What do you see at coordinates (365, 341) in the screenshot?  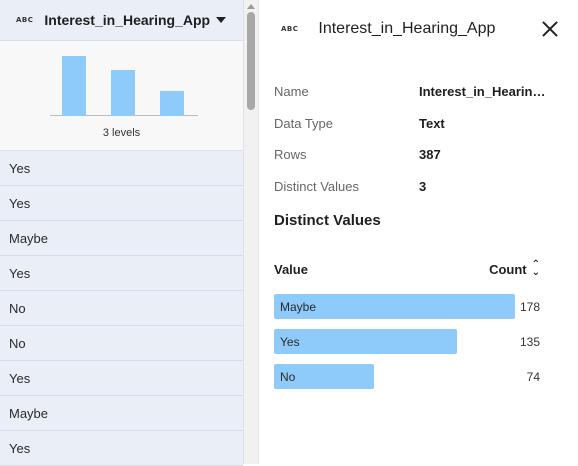 I see `distinct-value-bar: Yes` at bounding box center [365, 341].